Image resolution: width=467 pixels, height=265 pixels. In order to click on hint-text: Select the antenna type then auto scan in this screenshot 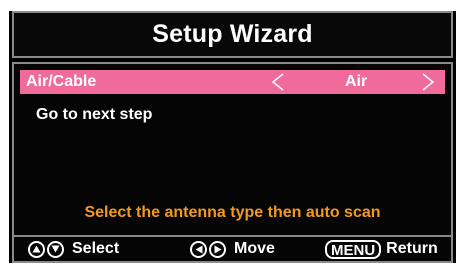, I will do `click(232, 212)`.